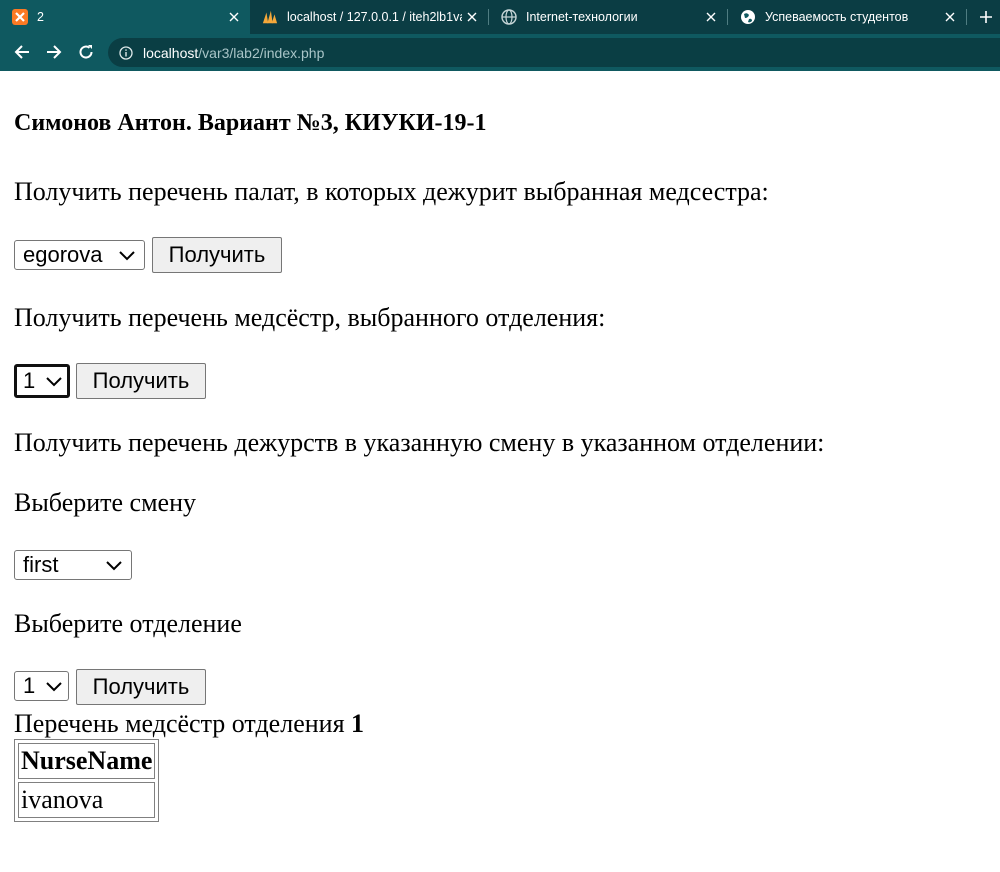  What do you see at coordinates (261, 52) in the screenshot?
I see `url-path: /var3/lab2/index.php` at bounding box center [261, 52].